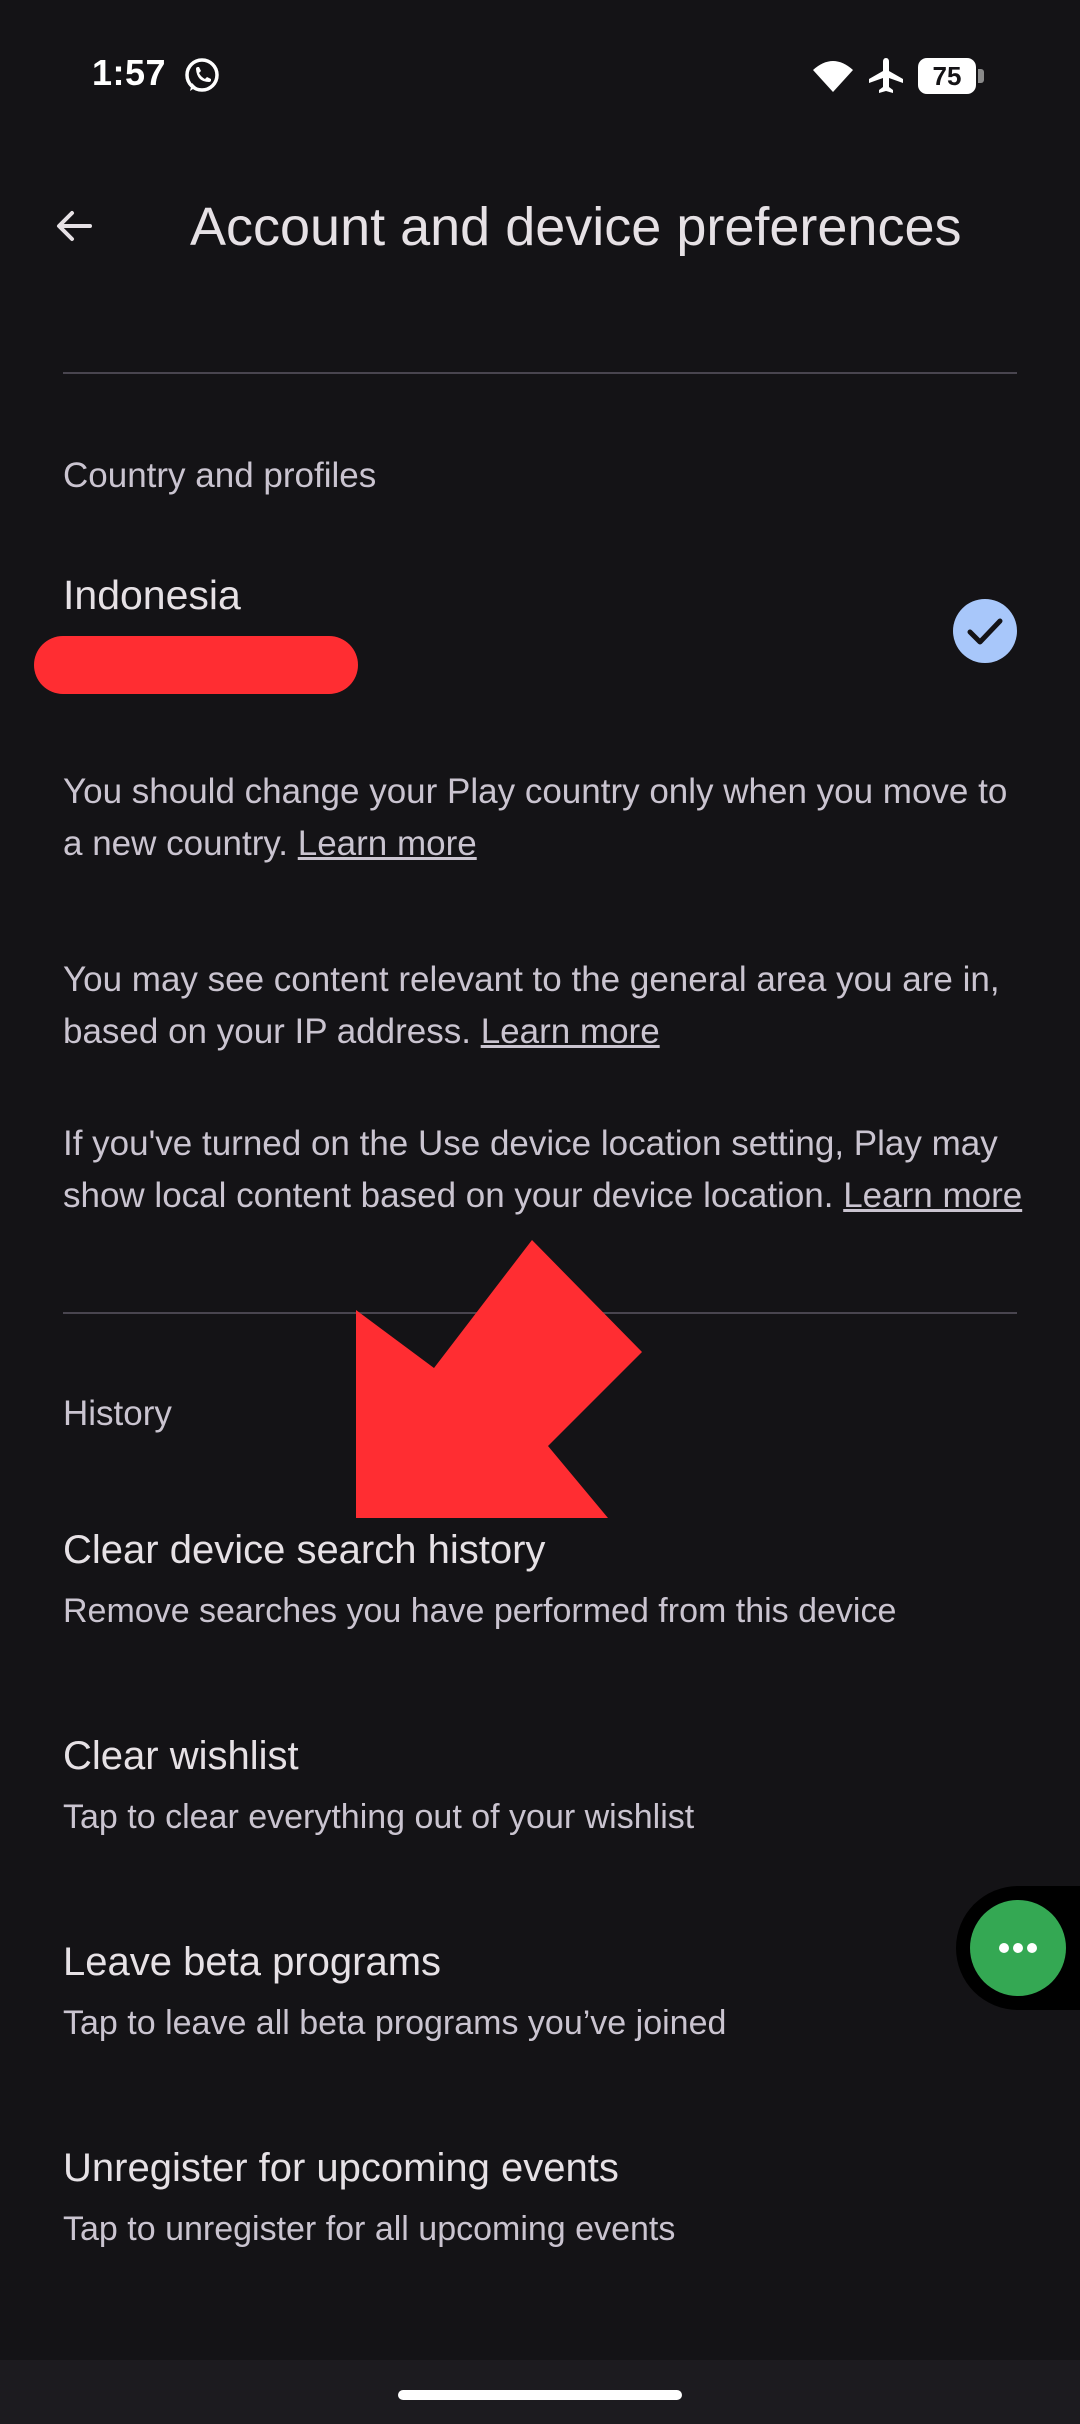 This screenshot has height=2424, width=1080. I want to click on arrow-back-icon, so click(74, 226).